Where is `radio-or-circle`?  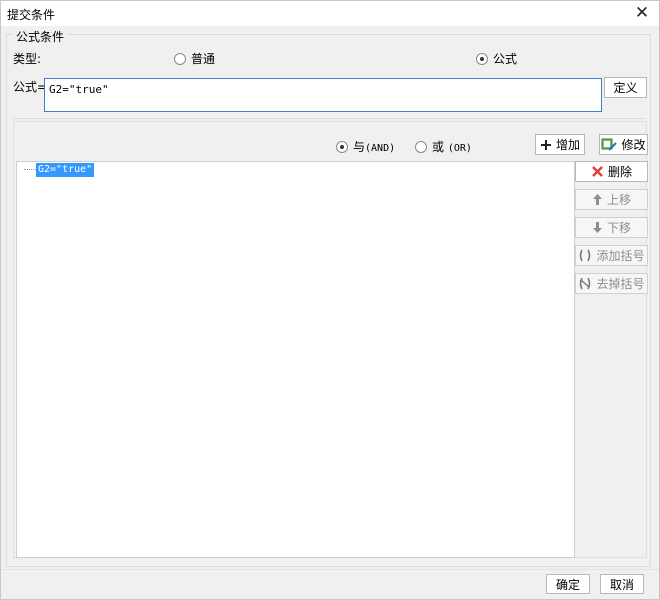 radio-or-circle is located at coordinates (421, 146).